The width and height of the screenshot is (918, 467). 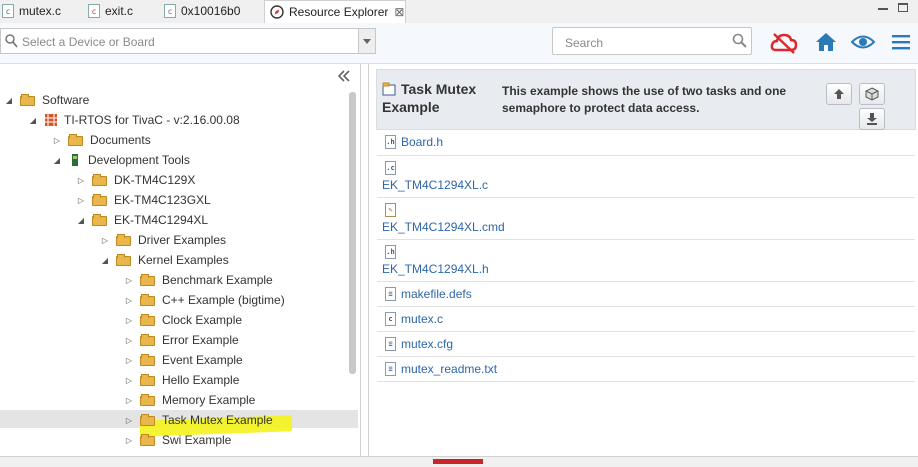 I want to click on eye-icon, so click(x=863, y=42).